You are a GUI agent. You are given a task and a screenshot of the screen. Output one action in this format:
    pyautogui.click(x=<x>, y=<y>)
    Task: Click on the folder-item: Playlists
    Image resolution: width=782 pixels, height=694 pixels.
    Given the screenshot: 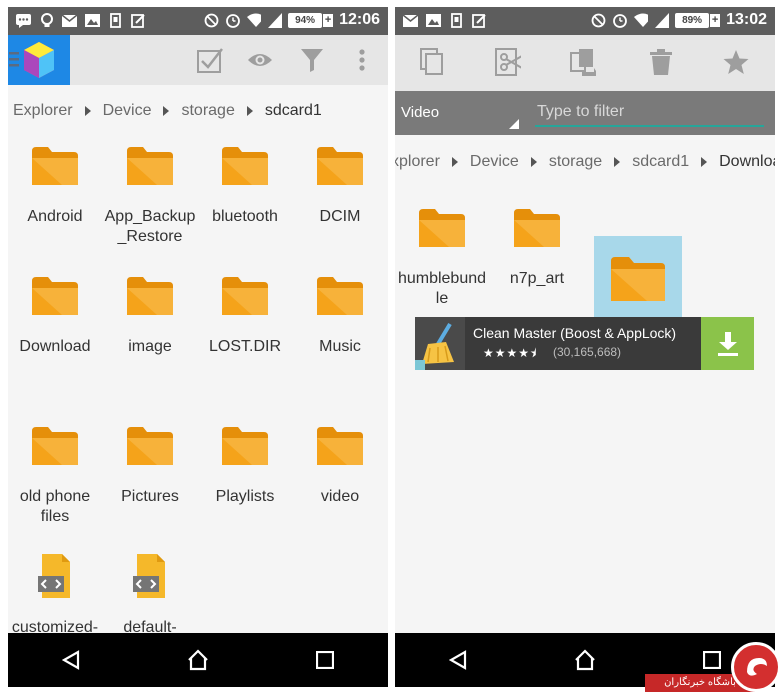 What is the action you would take?
    pyautogui.click(x=245, y=466)
    